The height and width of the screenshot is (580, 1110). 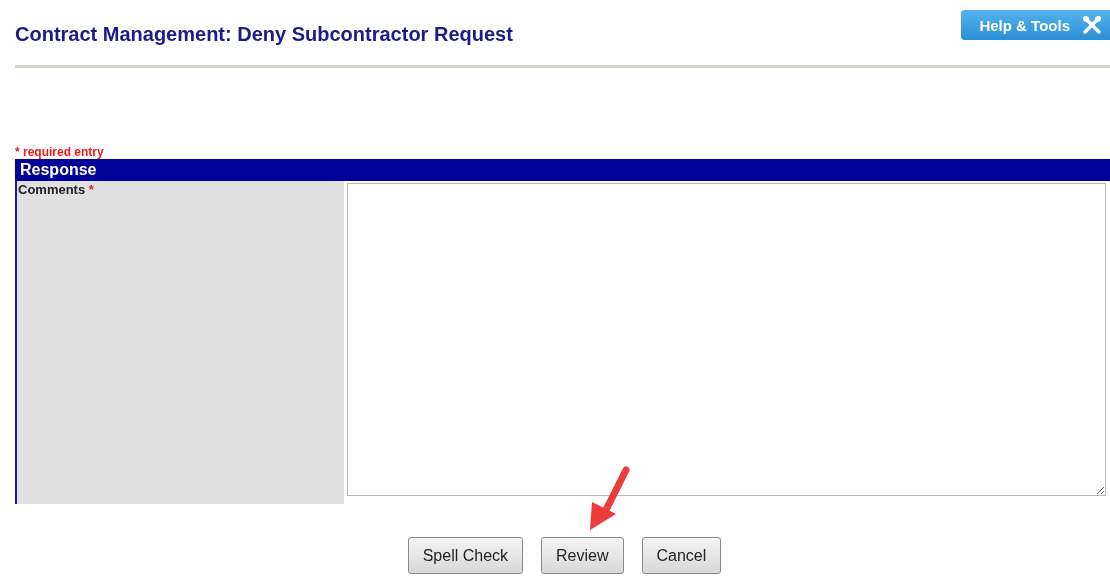 I want to click on cancel-button: Cancel, so click(x=681, y=555).